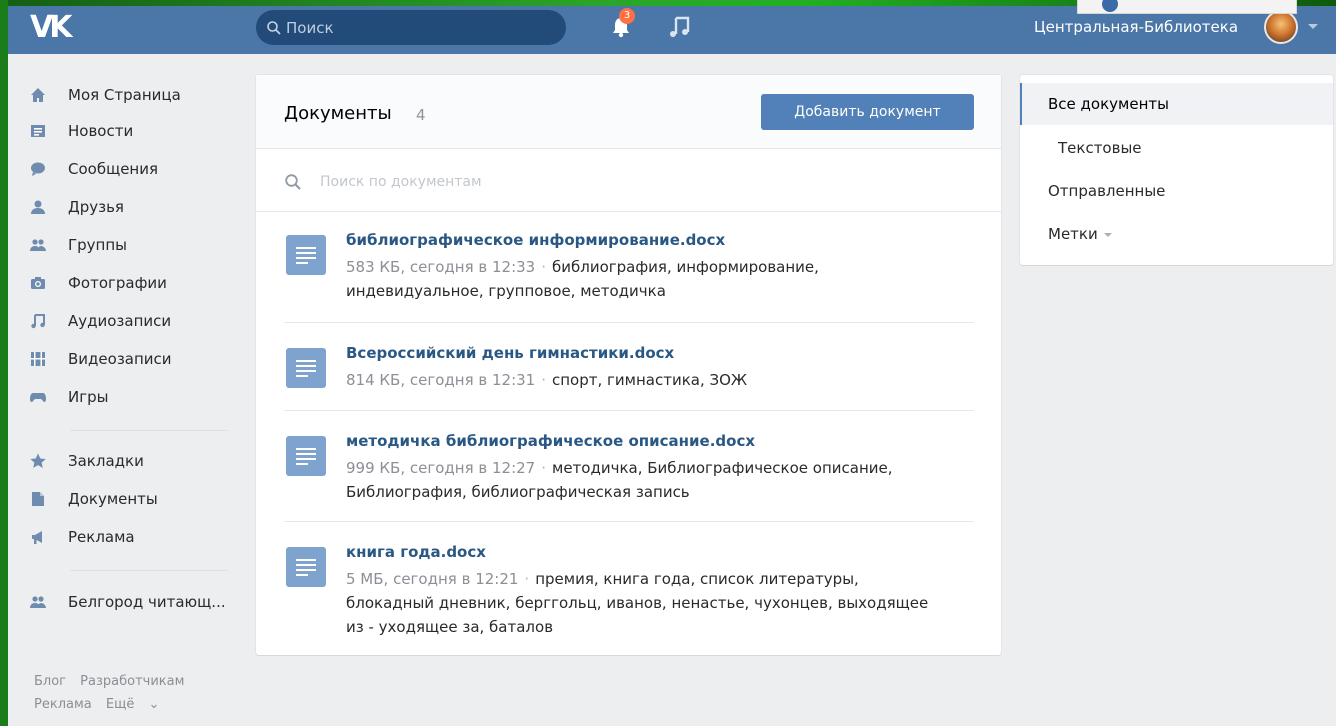 The width and height of the screenshot is (1336, 726). Describe the element at coordinates (628, 112) in the screenshot. I see `documents-header: Документы 4 Добавить документ` at that location.